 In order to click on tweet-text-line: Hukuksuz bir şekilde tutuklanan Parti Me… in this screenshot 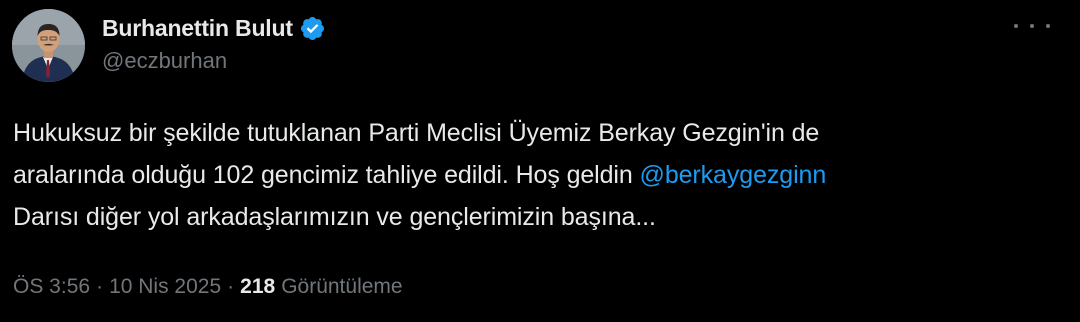, I will do `click(416, 133)`.